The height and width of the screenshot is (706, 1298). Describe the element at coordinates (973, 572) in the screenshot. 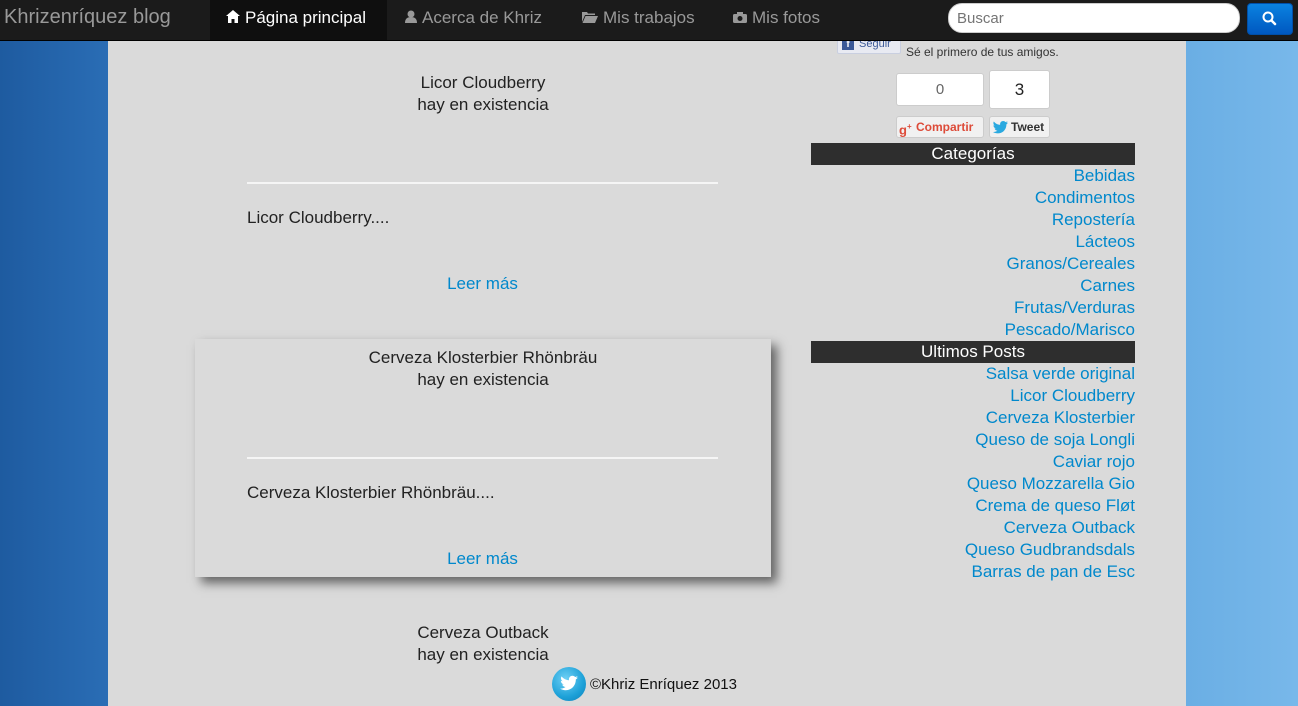

I see `latest-post-link: Barras de pan de Esc` at that location.